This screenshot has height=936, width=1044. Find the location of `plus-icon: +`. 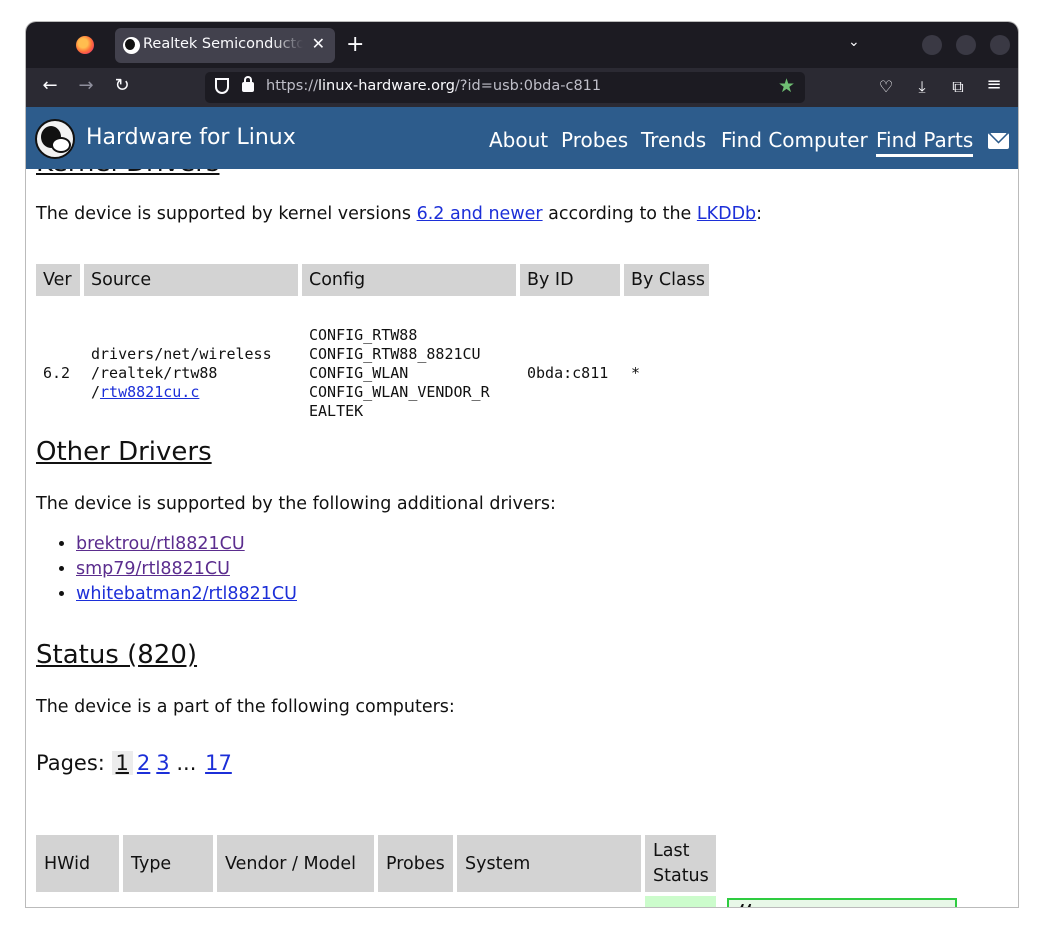

plus-icon: + is located at coordinates (355, 44).